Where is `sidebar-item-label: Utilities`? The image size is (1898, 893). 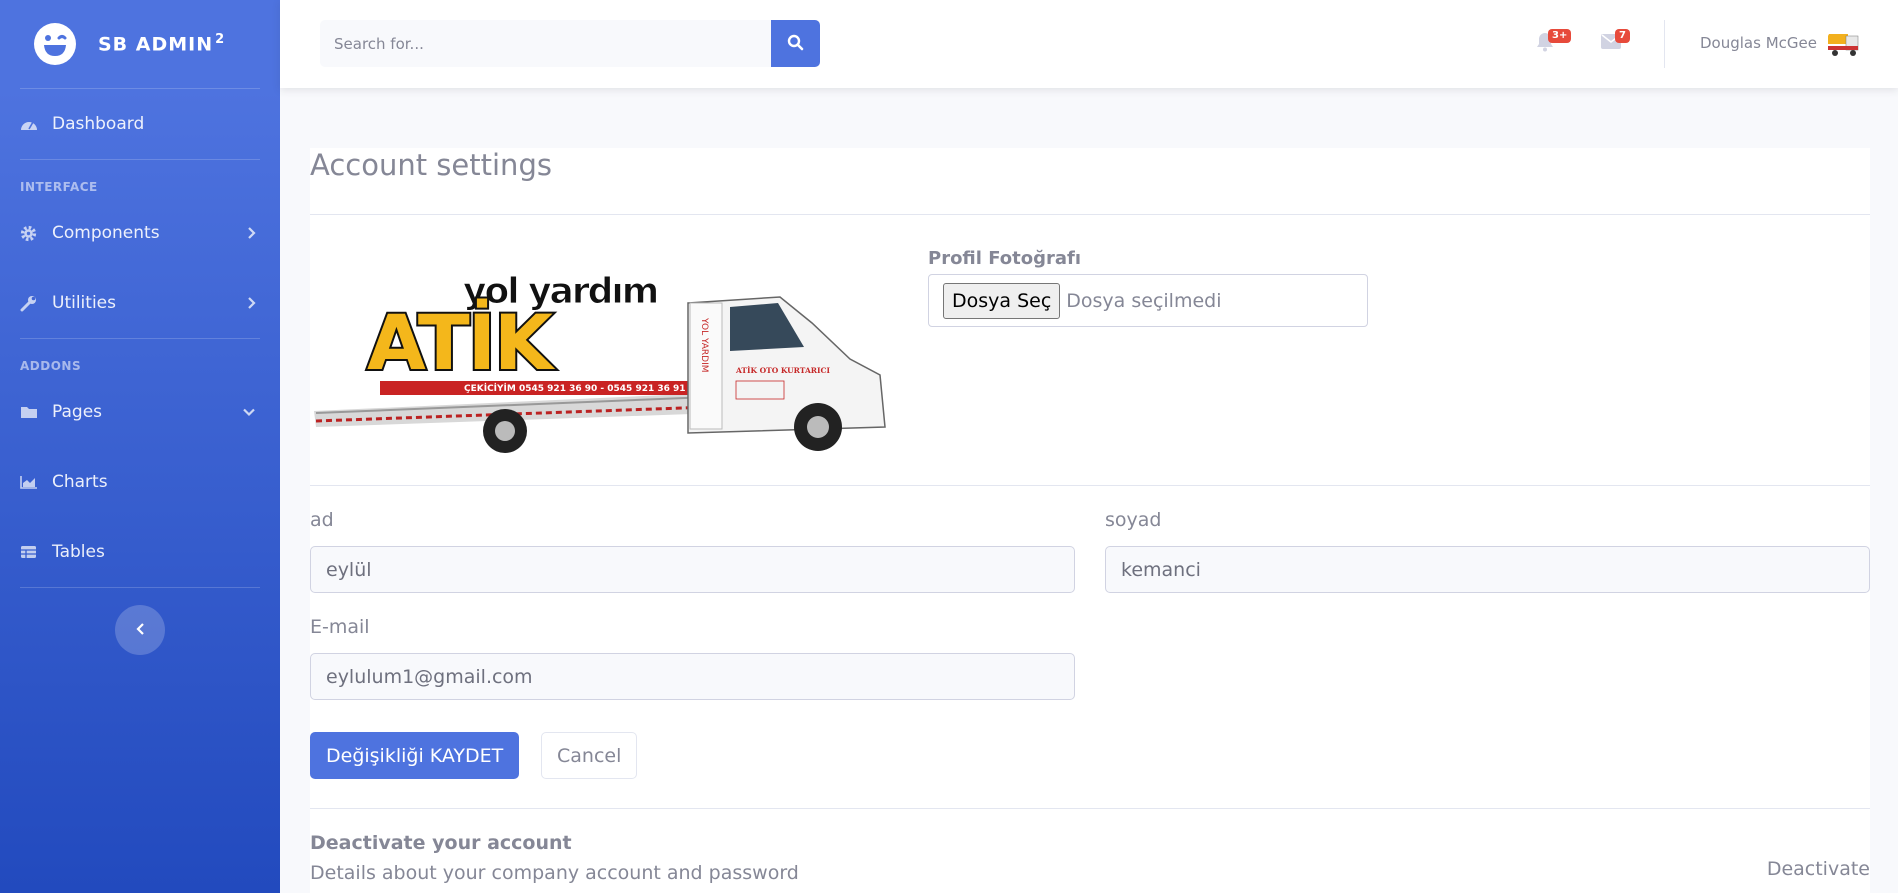
sidebar-item-label: Utilities is located at coordinates (84, 303).